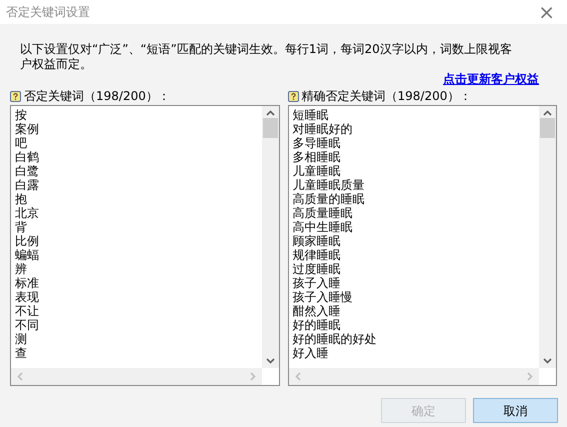 Image resolution: width=567 pixels, height=427 pixels. What do you see at coordinates (546, 12) in the screenshot?
I see `close-button: ×` at bounding box center [546, 12].